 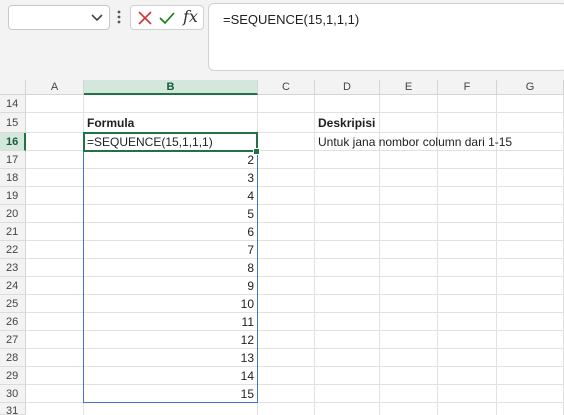 What do you see at coordinates (171, 250) in the screenshot?
I see `cell-b22: 7` at bounding box center [171, 250].